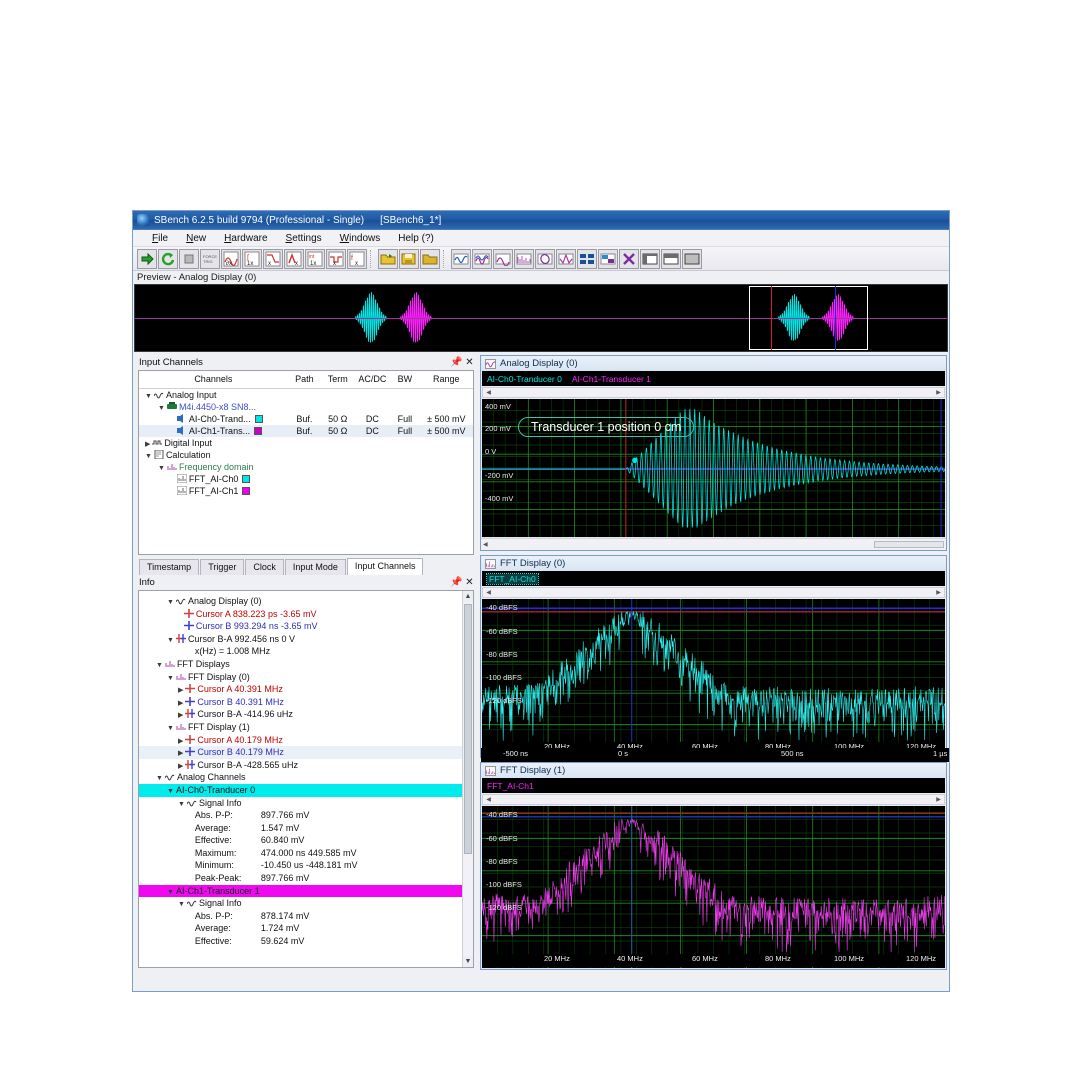 Image resolution: width=1080 pixels, height=1080 pixels. I want to click on menu-item-new: New, so click(196, 238).